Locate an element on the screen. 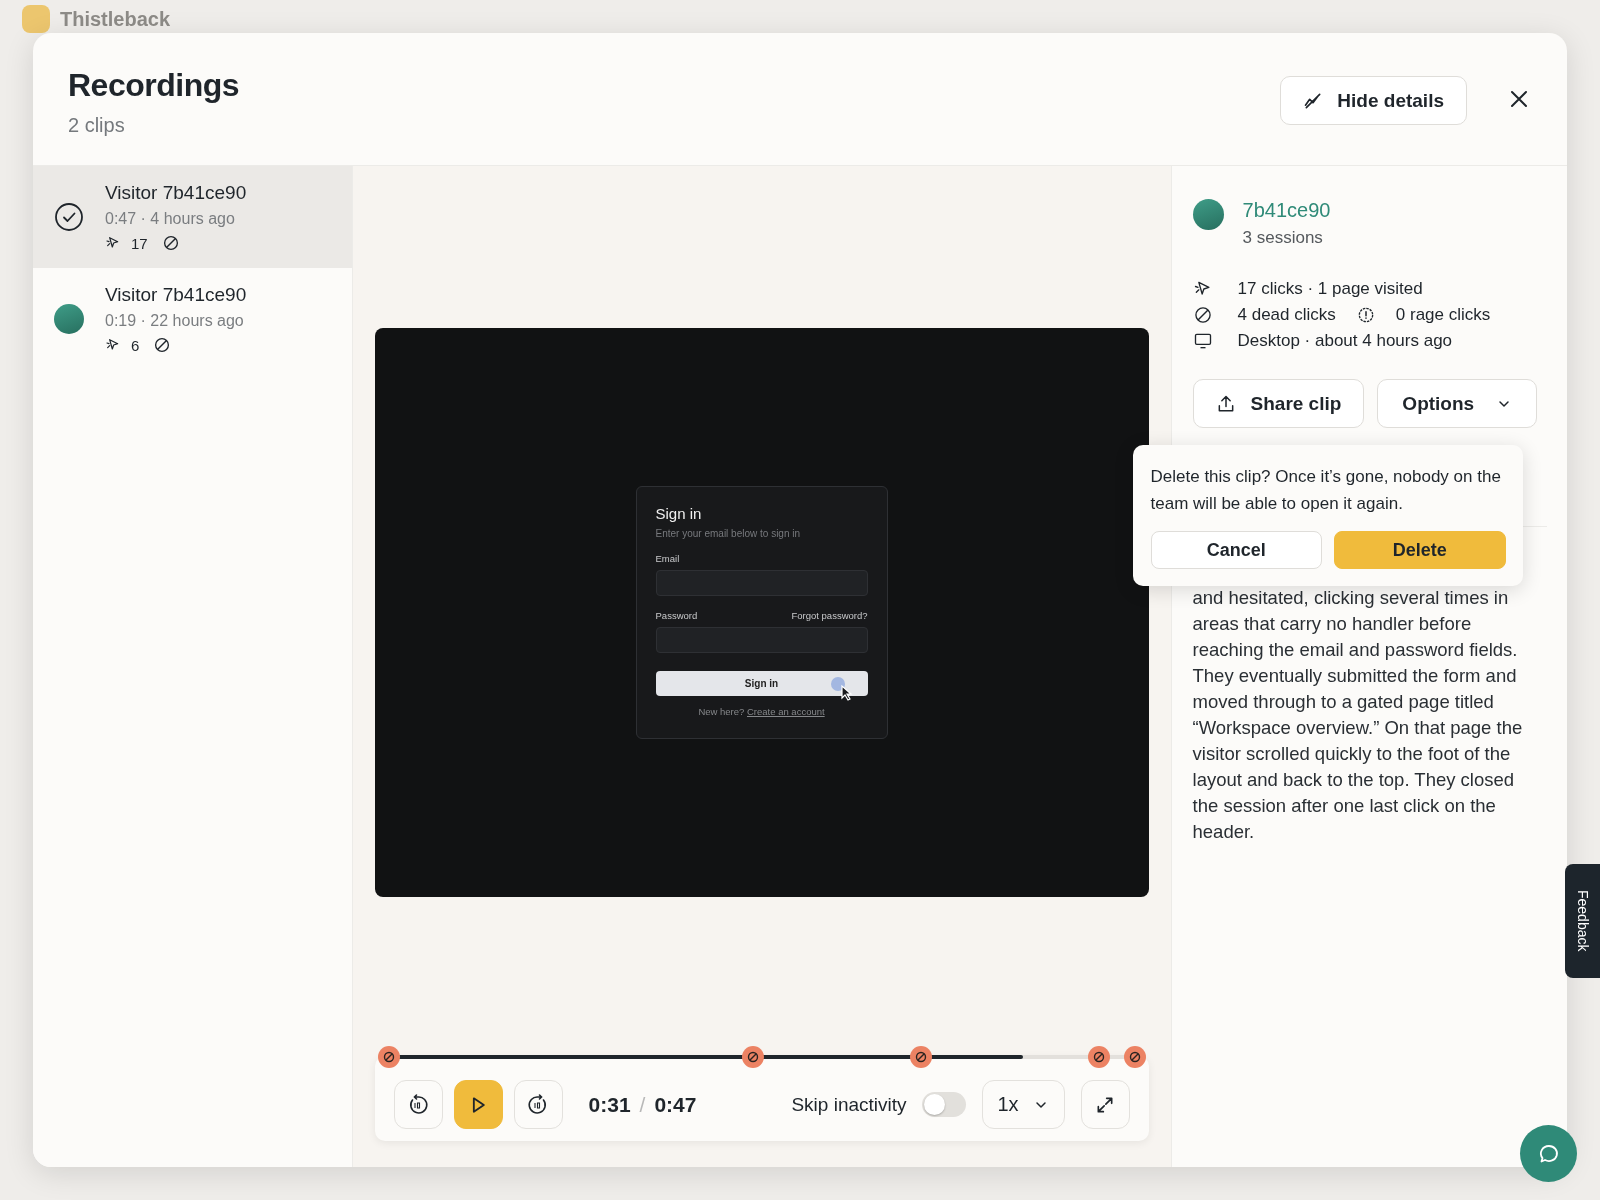  play-button is located at coordinates (478, 1104).